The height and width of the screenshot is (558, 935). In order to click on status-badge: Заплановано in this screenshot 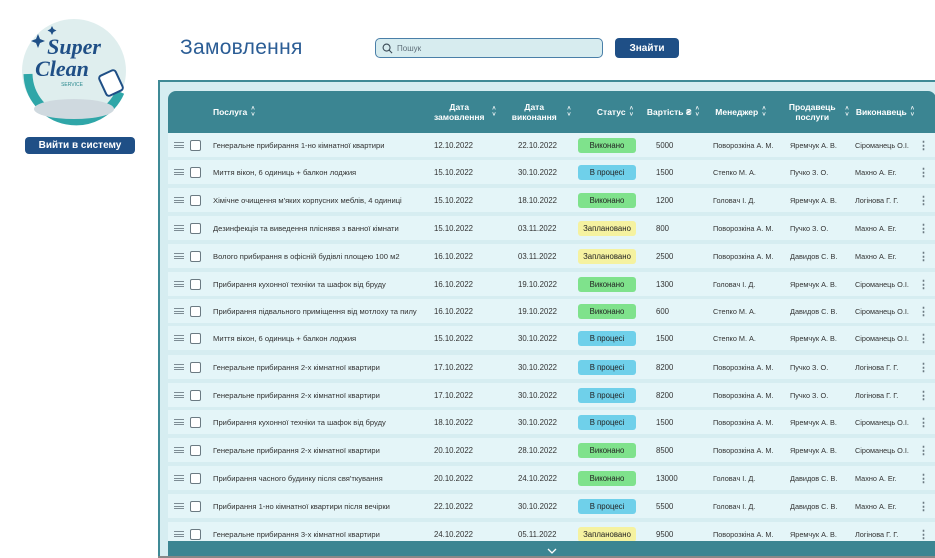, I will do `click(607, 534)`.